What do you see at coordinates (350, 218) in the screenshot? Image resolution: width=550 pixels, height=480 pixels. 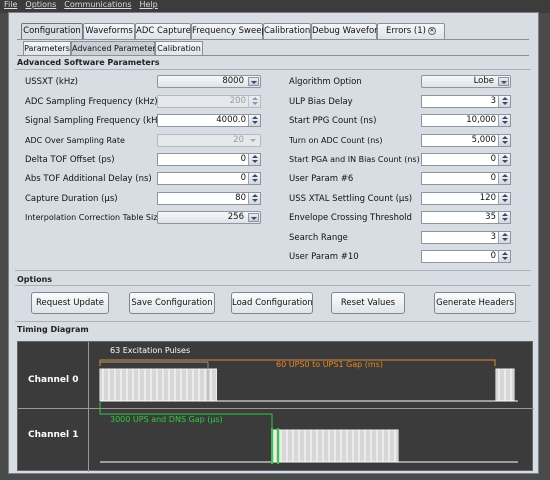 I see `envelope-crossing-label: Envelope Crossing Threshold` at bounding box center [350, 218].